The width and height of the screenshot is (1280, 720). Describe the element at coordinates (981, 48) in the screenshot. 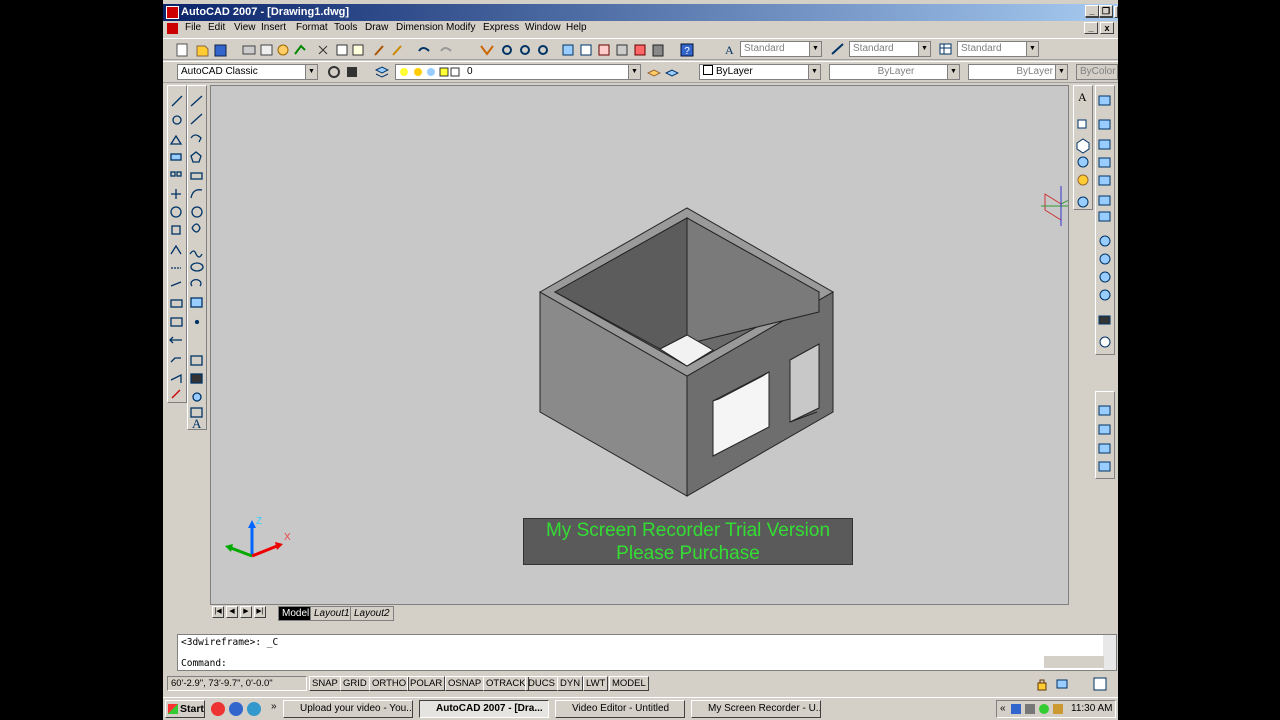

I see `table-style-value: Standard` at that location.